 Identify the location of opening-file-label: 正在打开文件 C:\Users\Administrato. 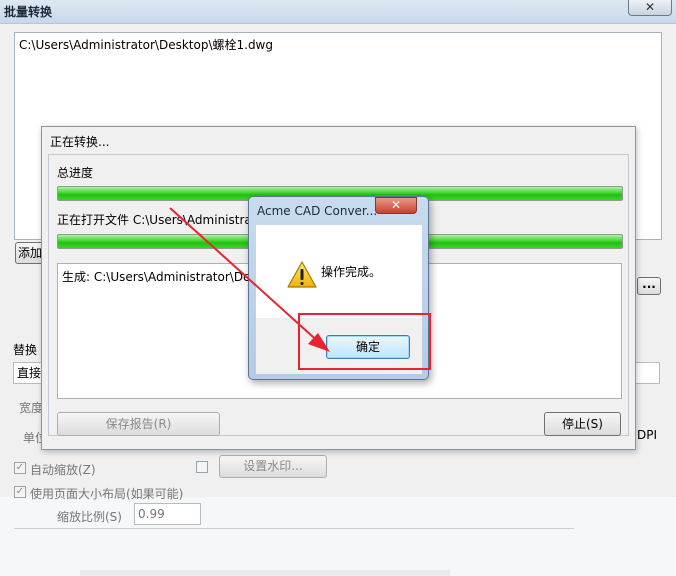
(160, 220).